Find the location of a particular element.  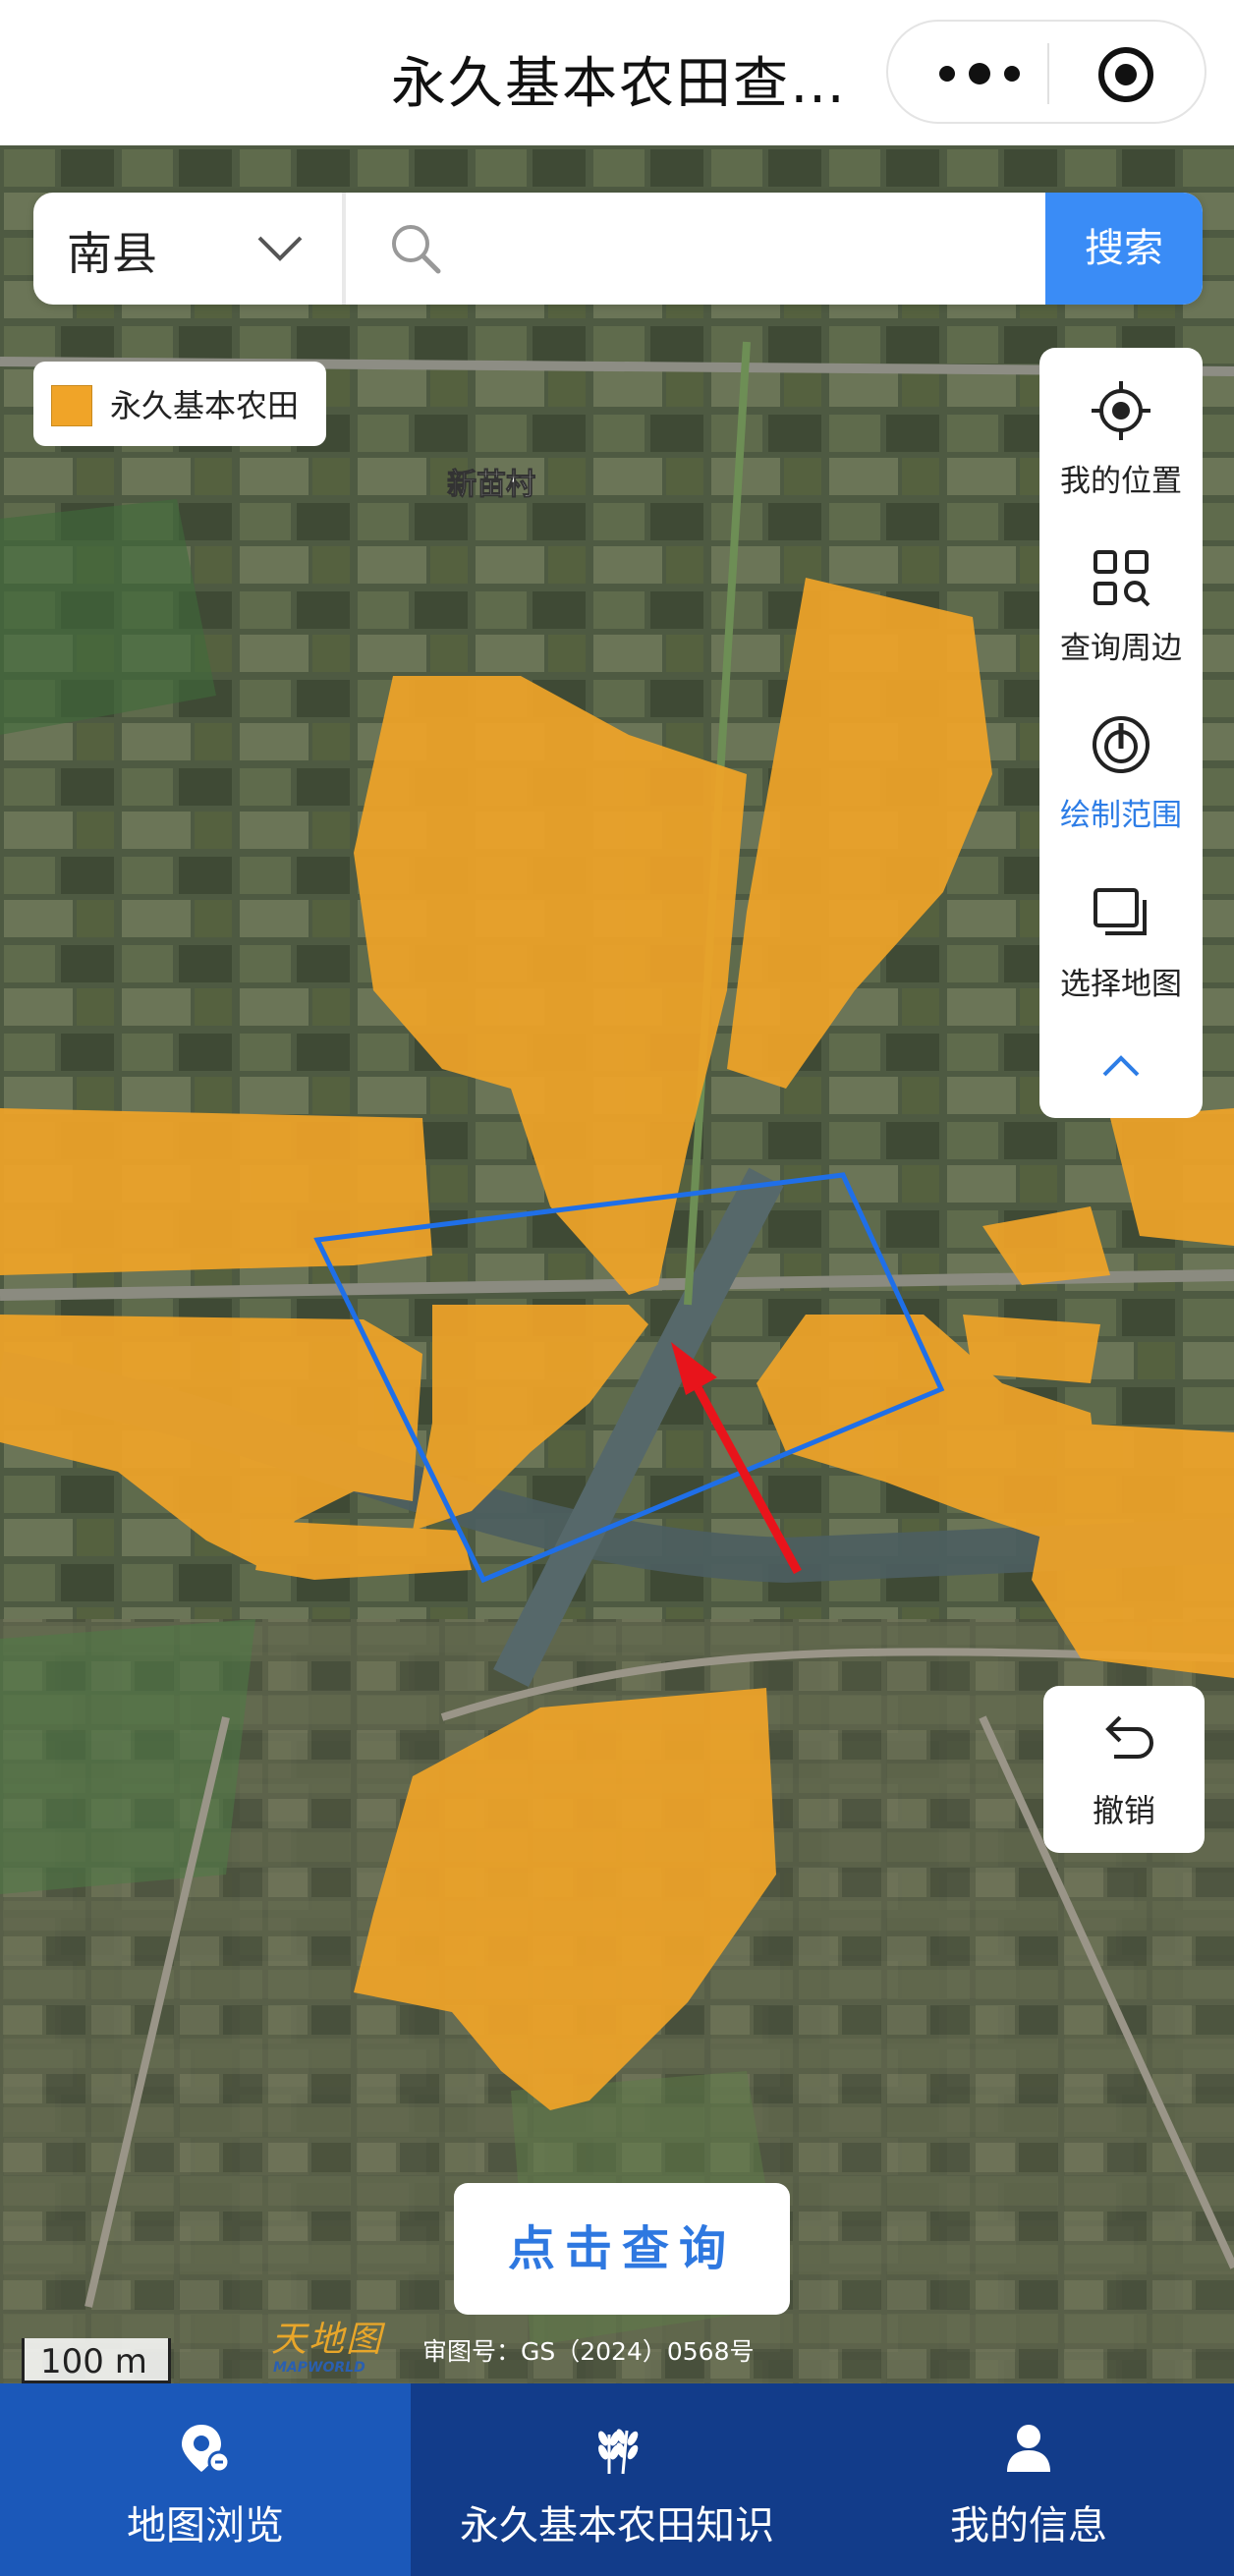

bottom-nav: 地图浏览 永久基本农田知识 我的信息 is located at coordinates (617, 2479).